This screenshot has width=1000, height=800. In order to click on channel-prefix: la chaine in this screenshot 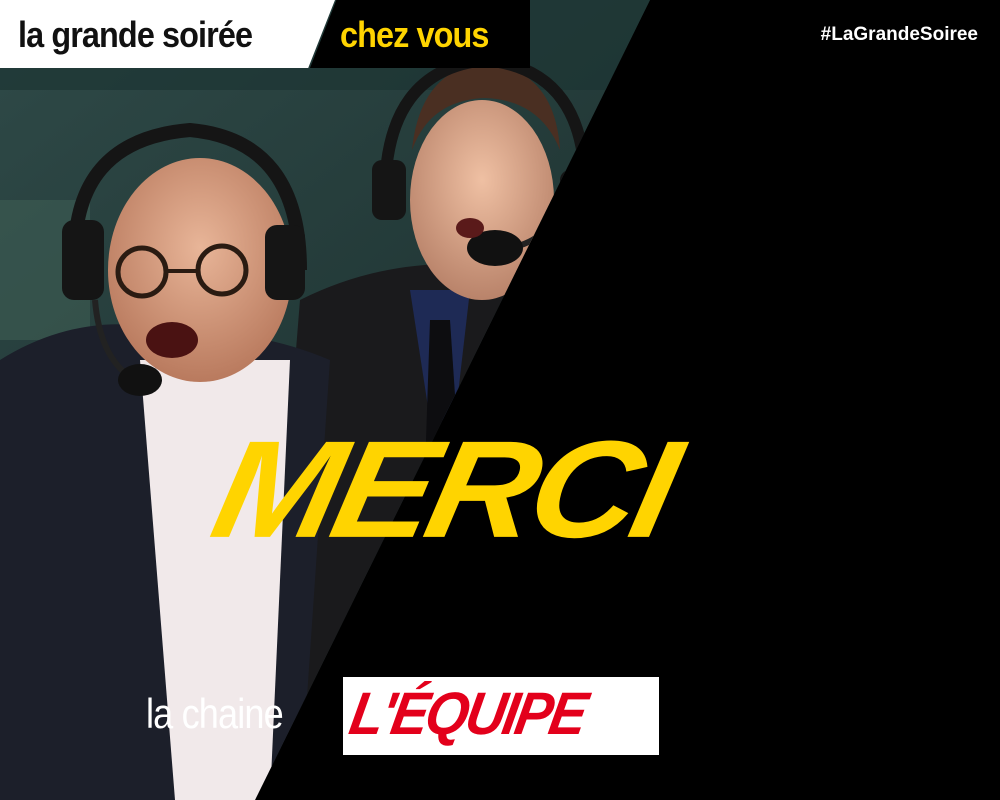, I will do `click(215, 713)`.